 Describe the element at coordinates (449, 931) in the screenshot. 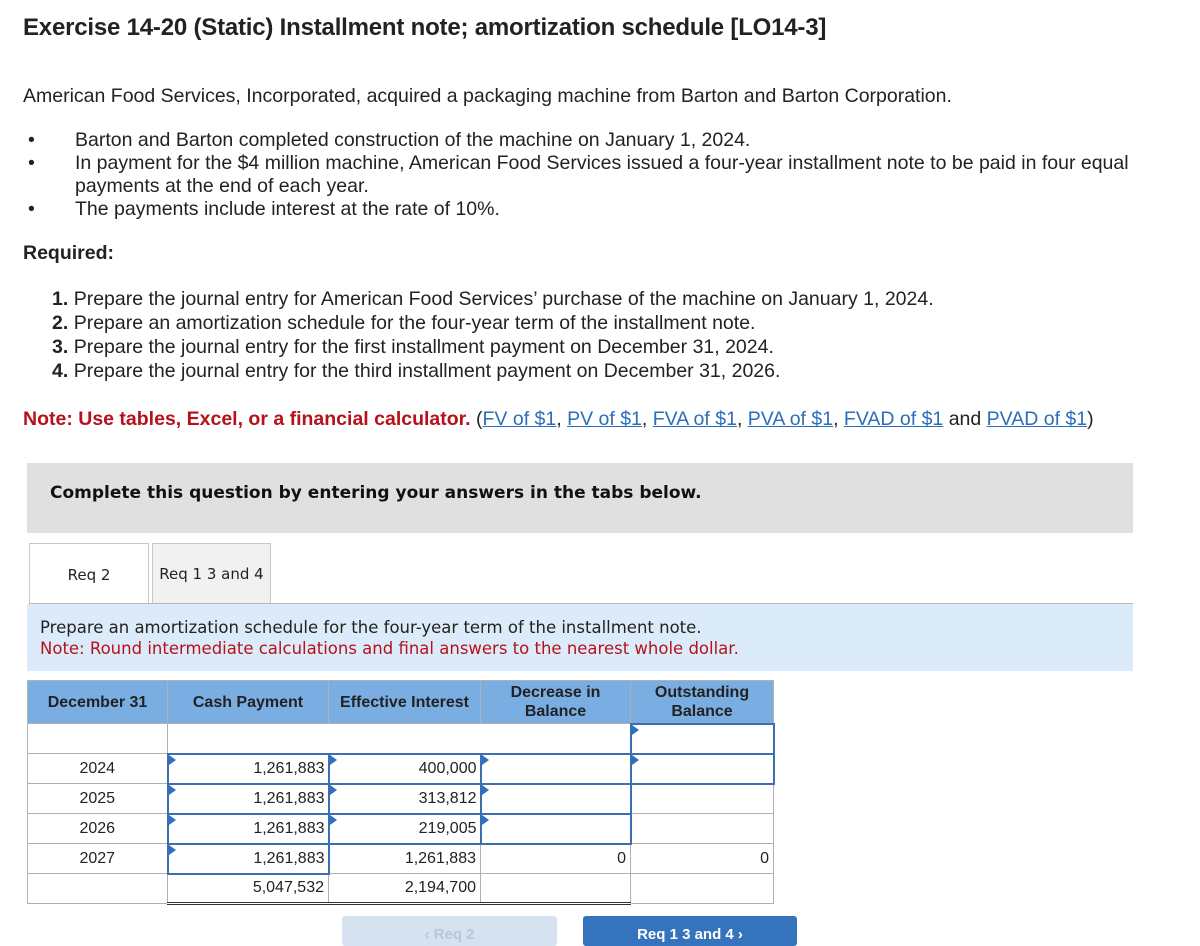

I see `prev-req-button: ‹ Req 2` at that location.